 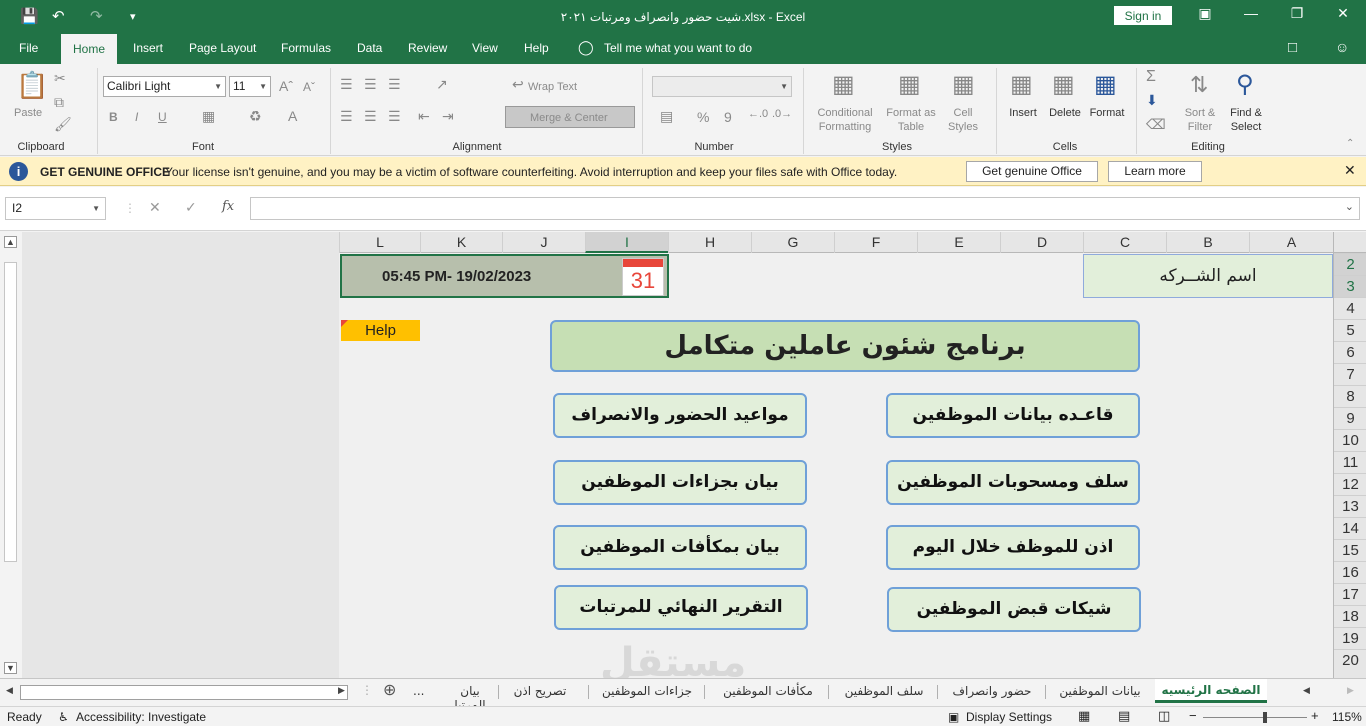 What do you see at coordinates (1350, 506) in the screenshot?
I see `row-header: 13` at bounding box center [1350, 506].